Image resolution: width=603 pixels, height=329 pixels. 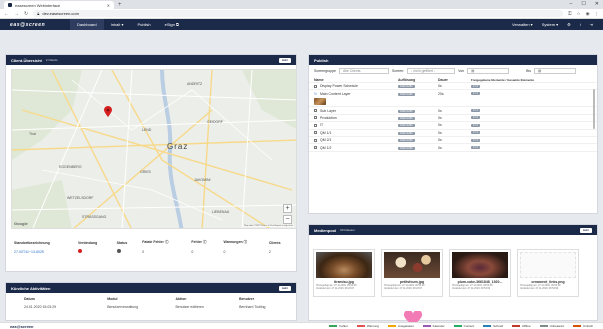 I want to click on nav-esign: eSign ⧉, so click(x=172, y=24).